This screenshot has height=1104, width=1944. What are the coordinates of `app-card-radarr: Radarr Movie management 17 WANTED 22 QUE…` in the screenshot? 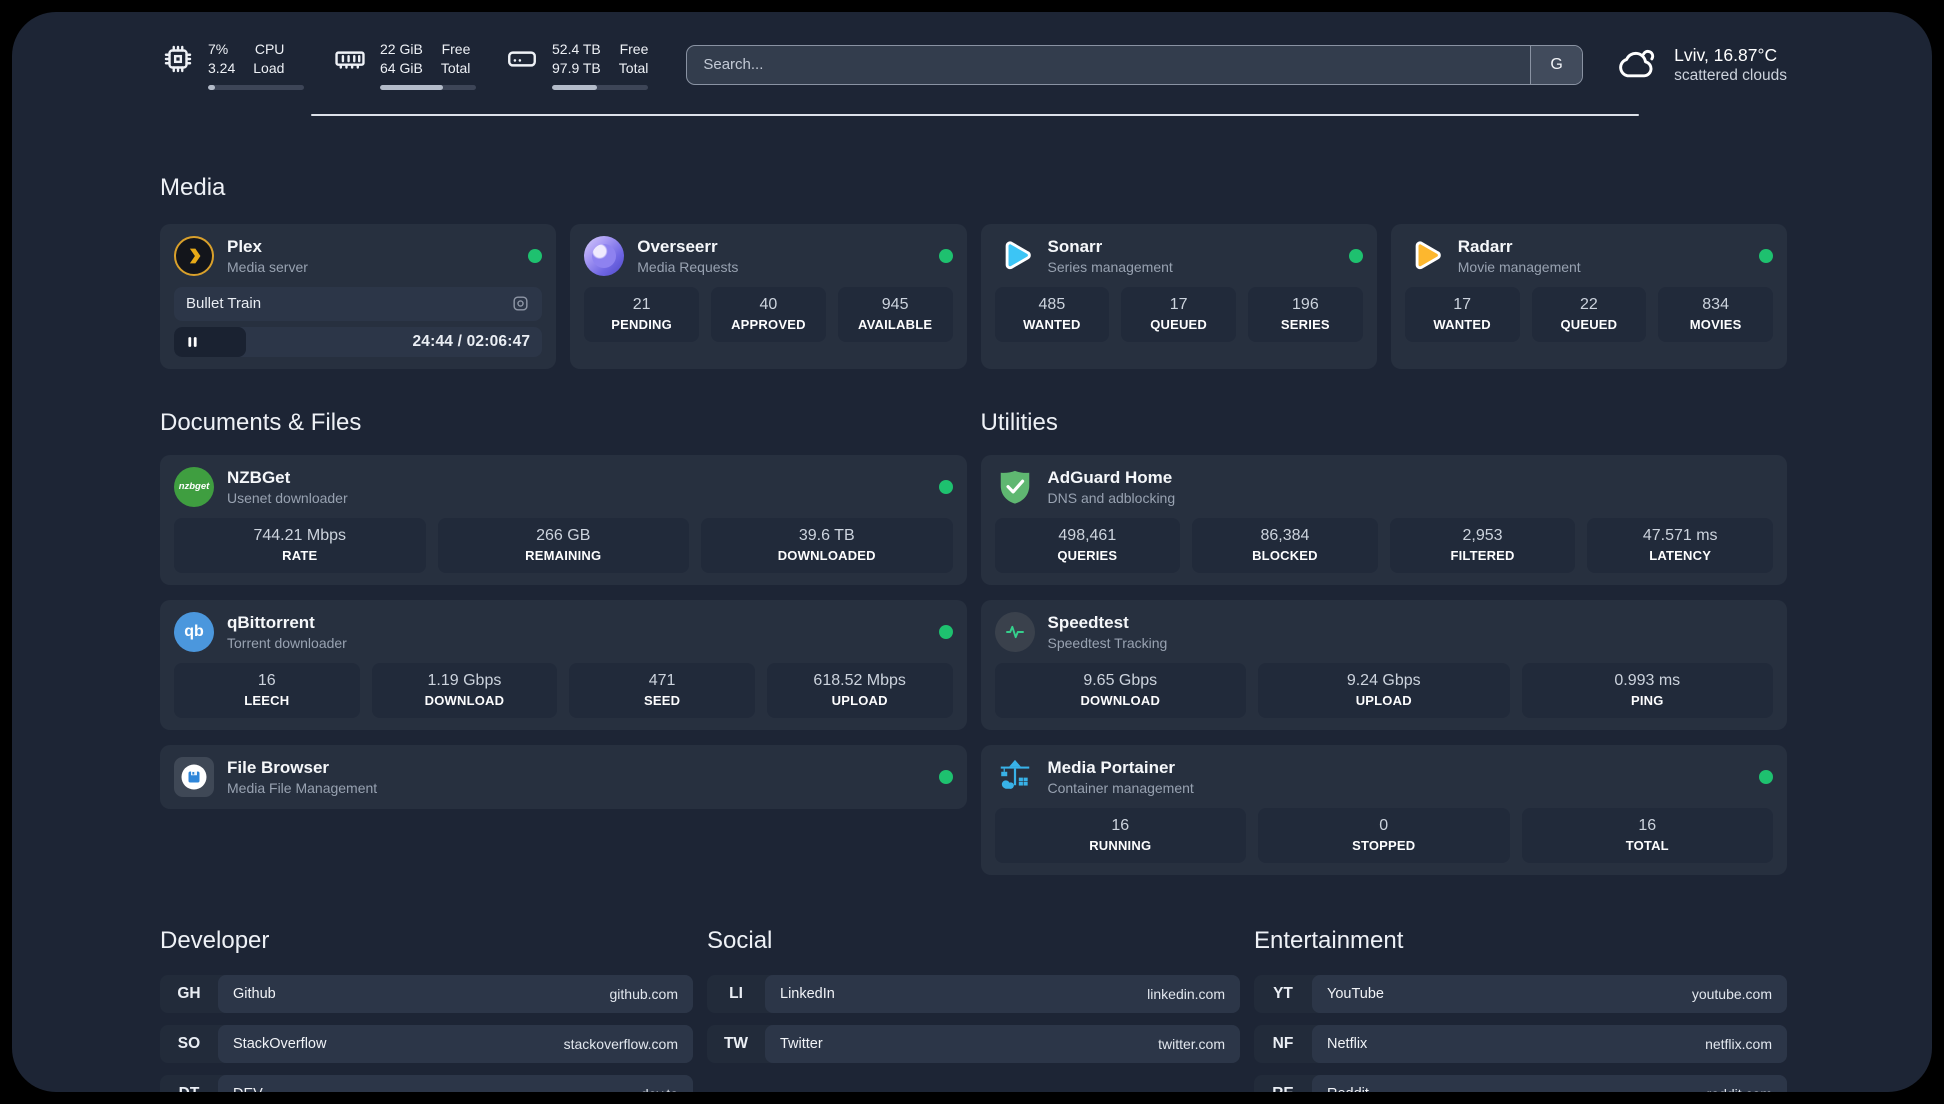 It's located at (1588, 296).